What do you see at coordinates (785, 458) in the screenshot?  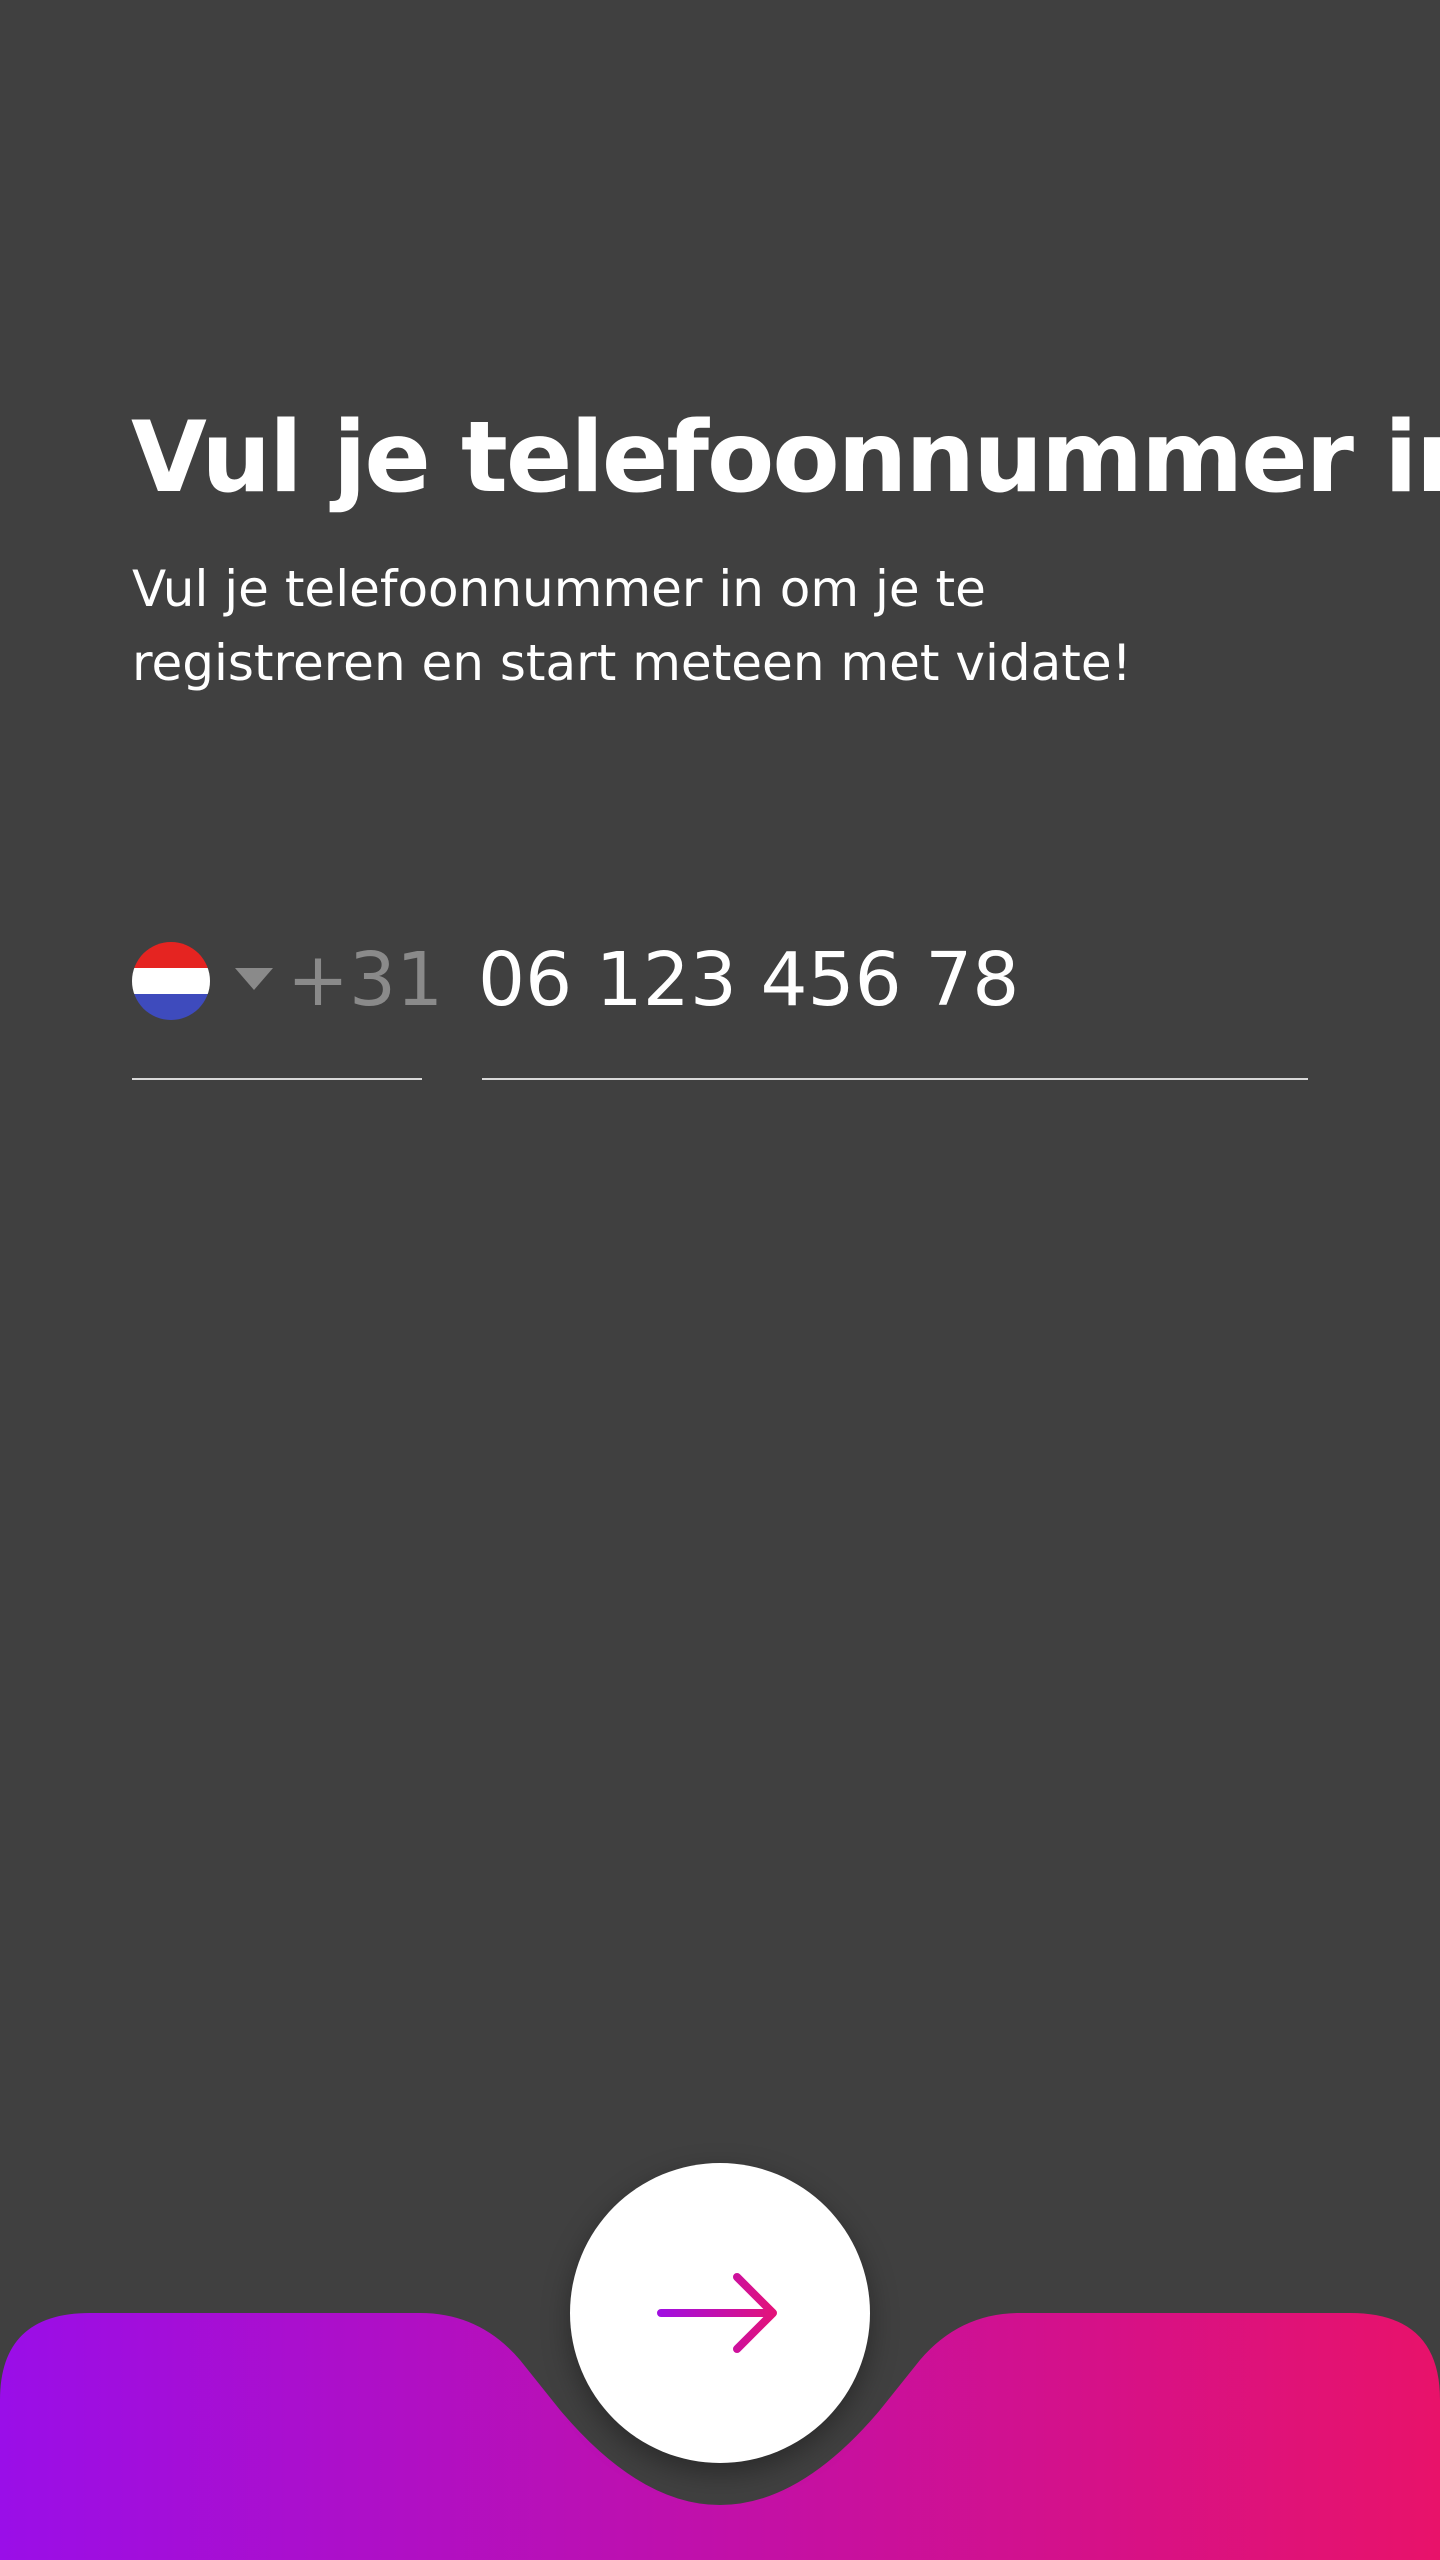 I see `page-title: Vul je telefoonnummer in` at bounding box center [785, 458].